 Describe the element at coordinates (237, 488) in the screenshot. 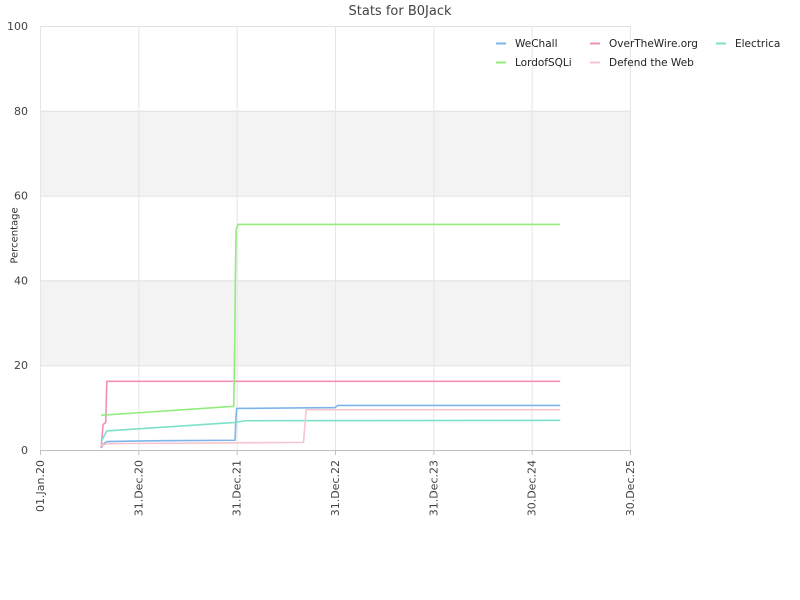

I see `x-tick-label: 31.Dec.21` at that location.